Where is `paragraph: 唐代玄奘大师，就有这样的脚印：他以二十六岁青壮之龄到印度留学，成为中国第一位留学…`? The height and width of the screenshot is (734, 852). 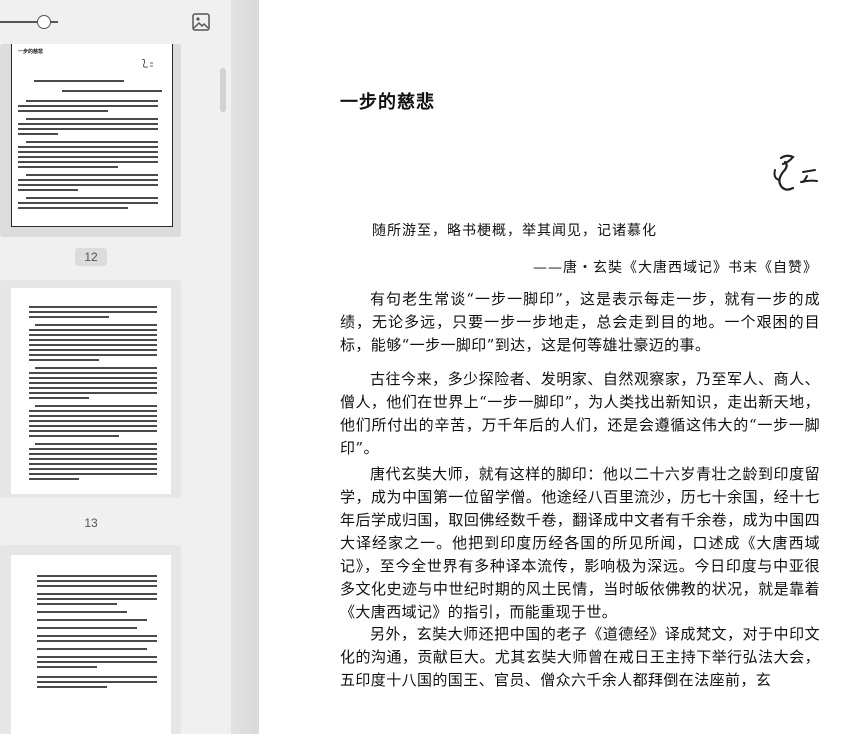 paragraph: 唐代玄奘大师，就有这样的脚印：他以二十六岁青壮之龄到印度留学，成为中国第一位留学… is located at coordinates (580, 543).